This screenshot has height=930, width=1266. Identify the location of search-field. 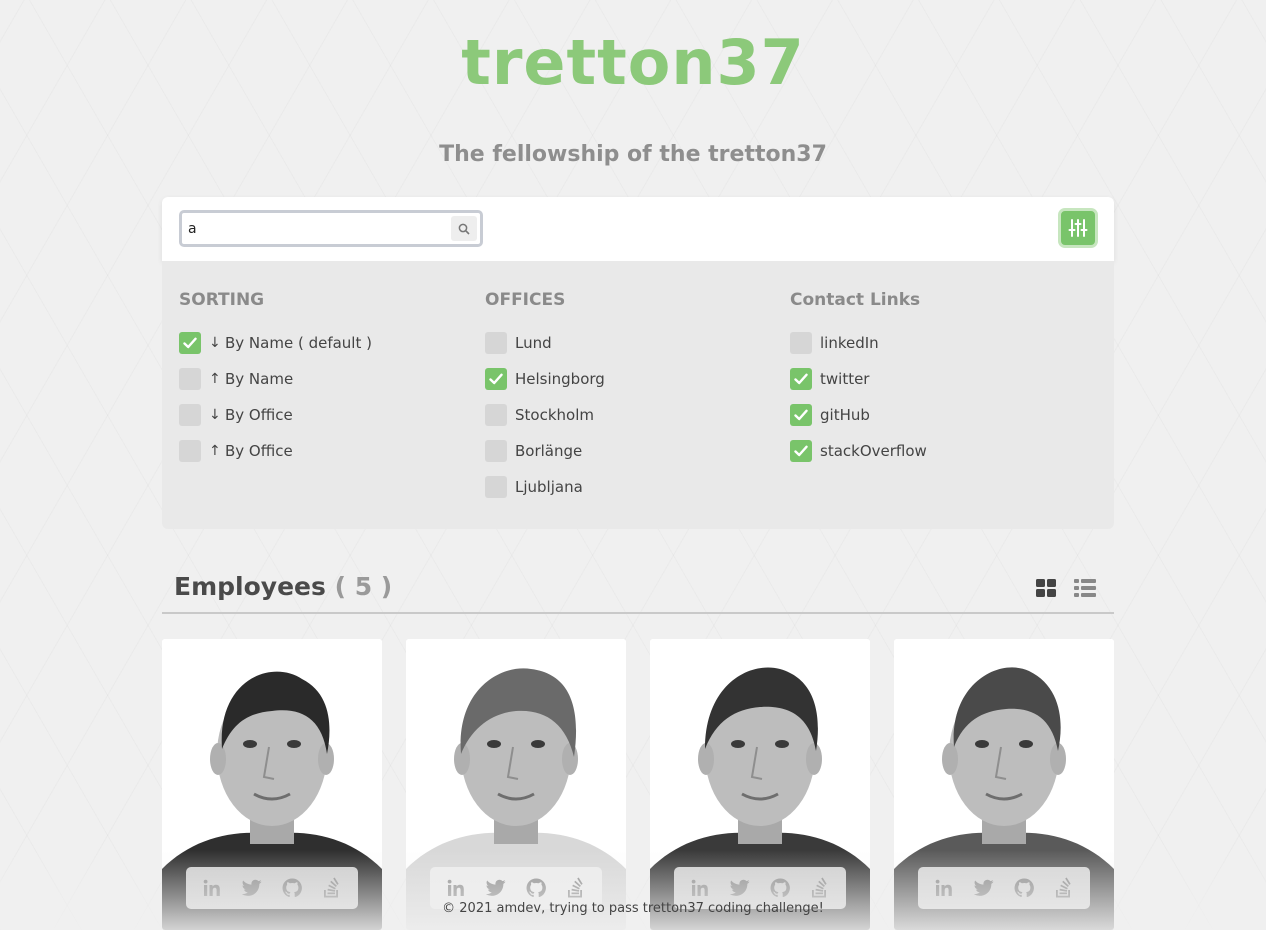
(331, 228).